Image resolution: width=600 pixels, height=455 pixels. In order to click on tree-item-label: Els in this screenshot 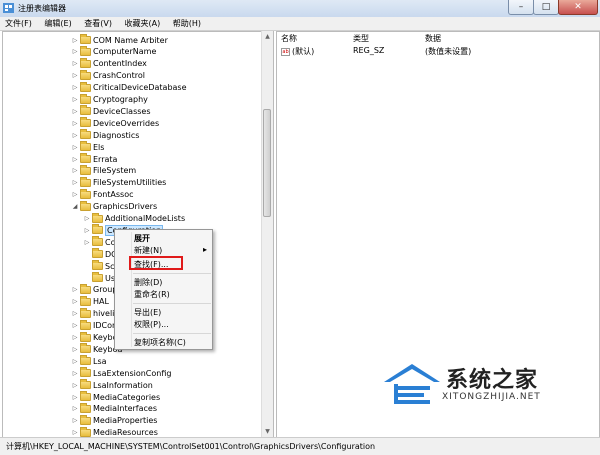, I will do `click(99, 147)`.